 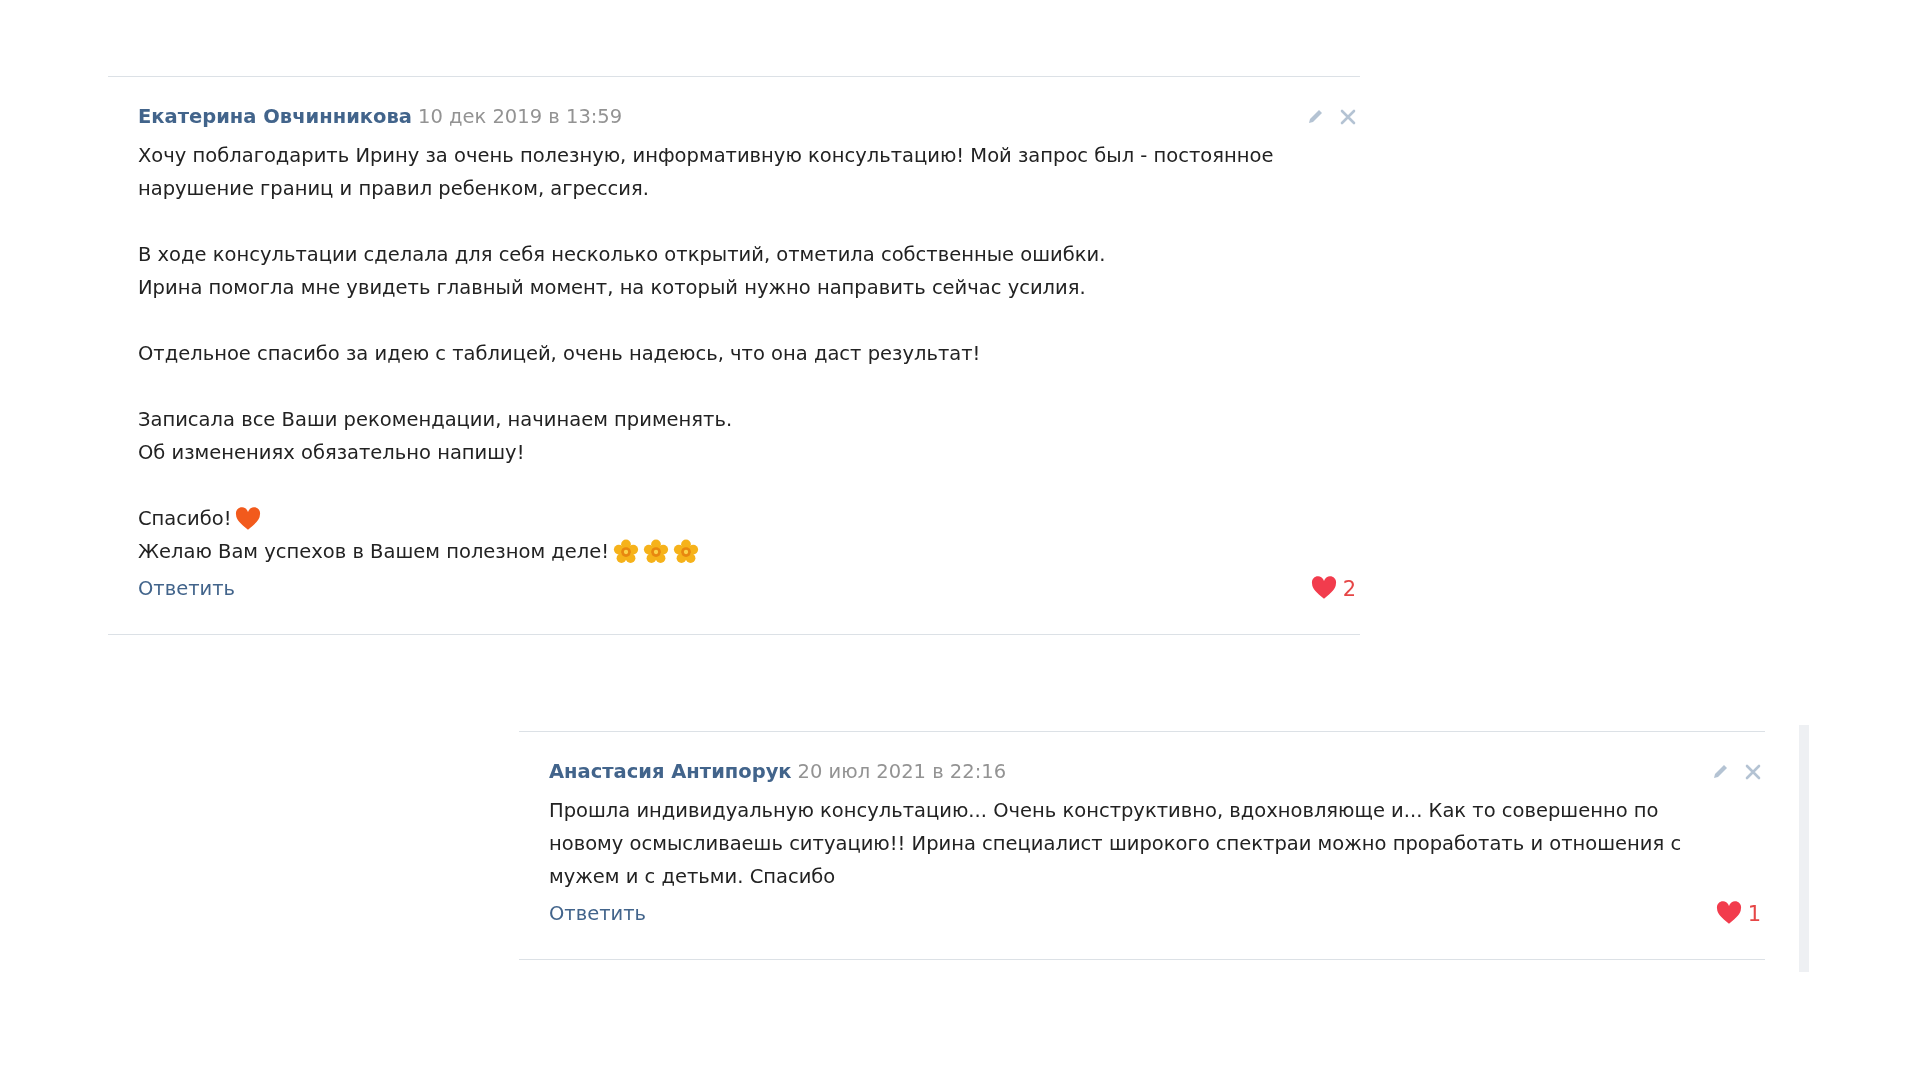 What do you see at coordinates (393, 189) in the screenshot?
I see `comment-text: нарушение границ и правил ребенком, агрессия.` at bounding box center [393, 189].